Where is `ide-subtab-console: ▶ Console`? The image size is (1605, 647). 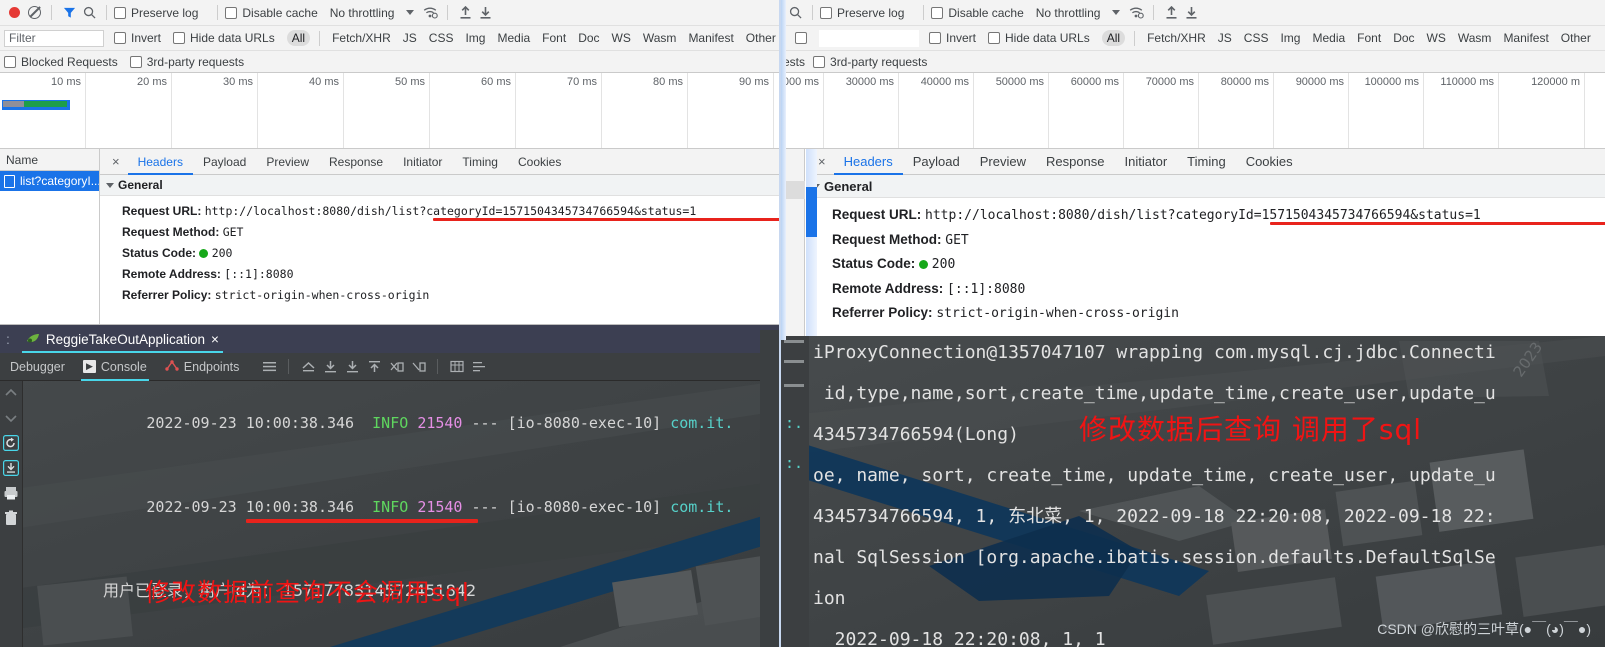 ide-subtab-console: ▶ Console is located at coordinates (115, 367).